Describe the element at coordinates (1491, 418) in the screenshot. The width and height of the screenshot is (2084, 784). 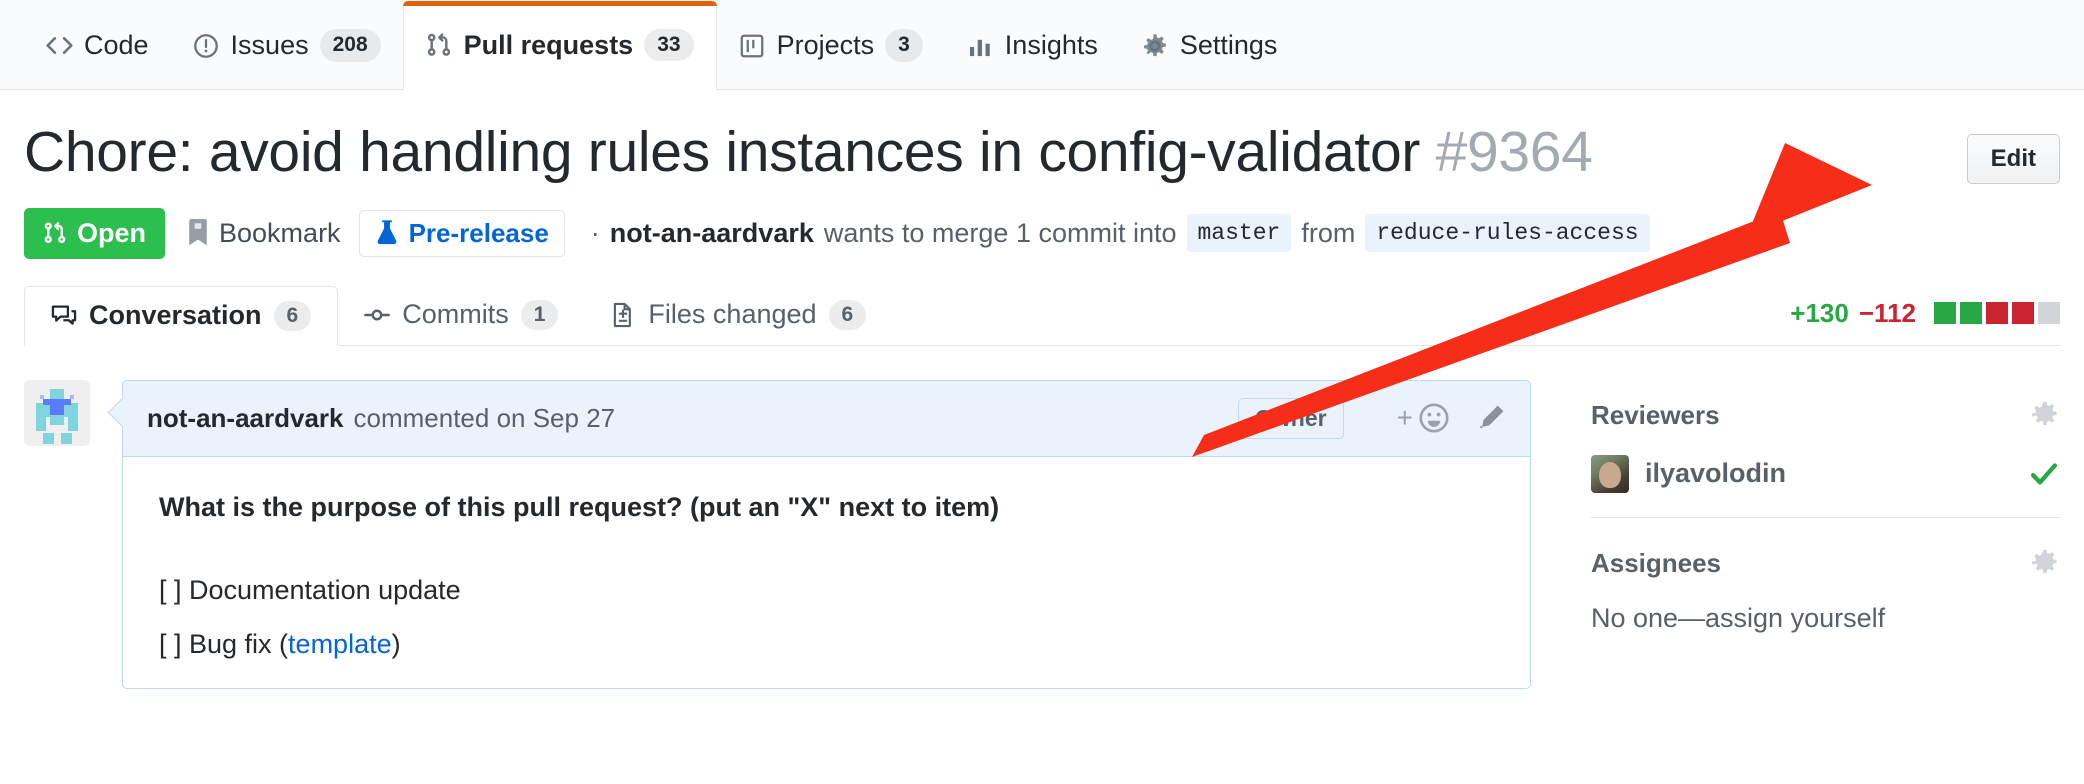
I see `pencil-icon` at that location.